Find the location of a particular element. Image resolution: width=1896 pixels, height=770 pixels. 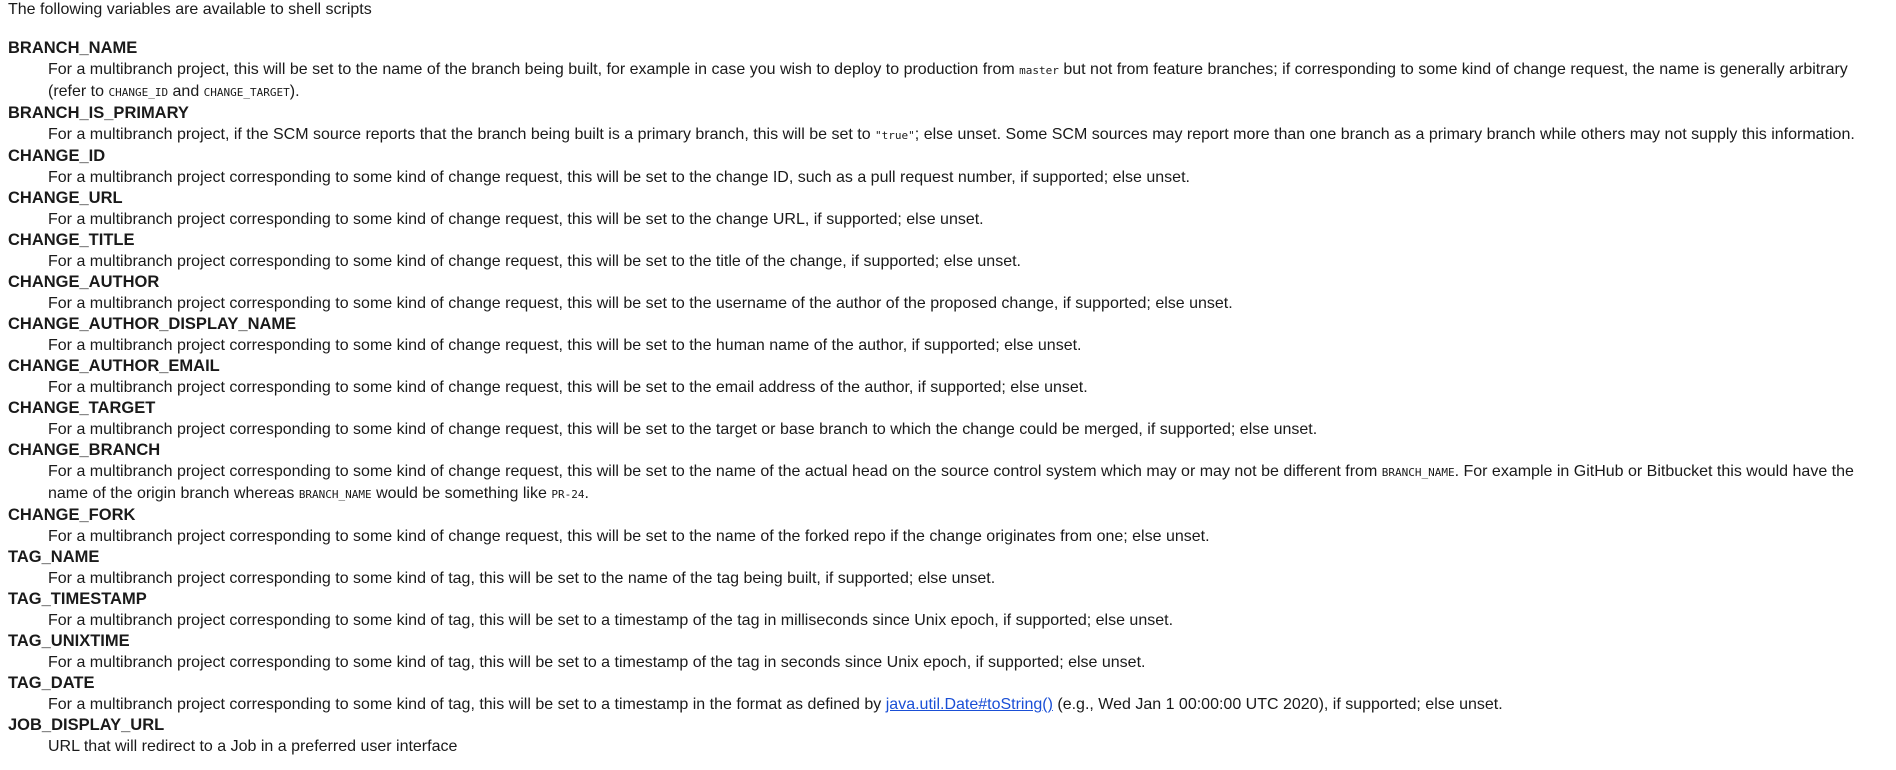

code-master: master is located at coordinates (1039, 70).